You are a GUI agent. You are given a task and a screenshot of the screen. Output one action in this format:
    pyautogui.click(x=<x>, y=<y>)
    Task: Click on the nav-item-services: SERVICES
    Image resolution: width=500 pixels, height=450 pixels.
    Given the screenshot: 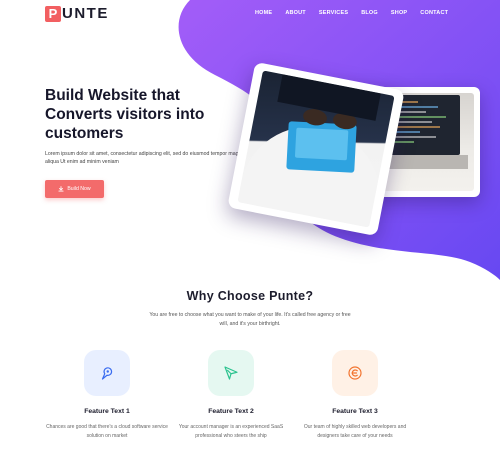 What is the action you would take?
    pyautogui.click(x=333, y=13)
    